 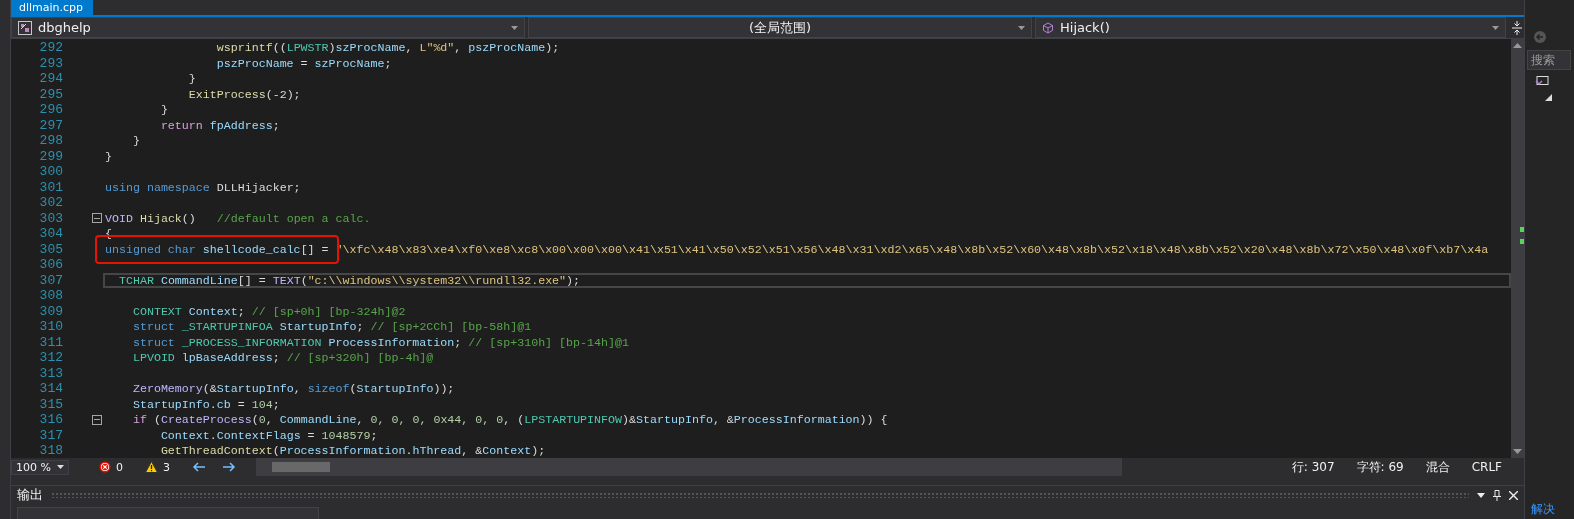 I want to click on expand-triangle-icon, so click(x=1548, y=97).